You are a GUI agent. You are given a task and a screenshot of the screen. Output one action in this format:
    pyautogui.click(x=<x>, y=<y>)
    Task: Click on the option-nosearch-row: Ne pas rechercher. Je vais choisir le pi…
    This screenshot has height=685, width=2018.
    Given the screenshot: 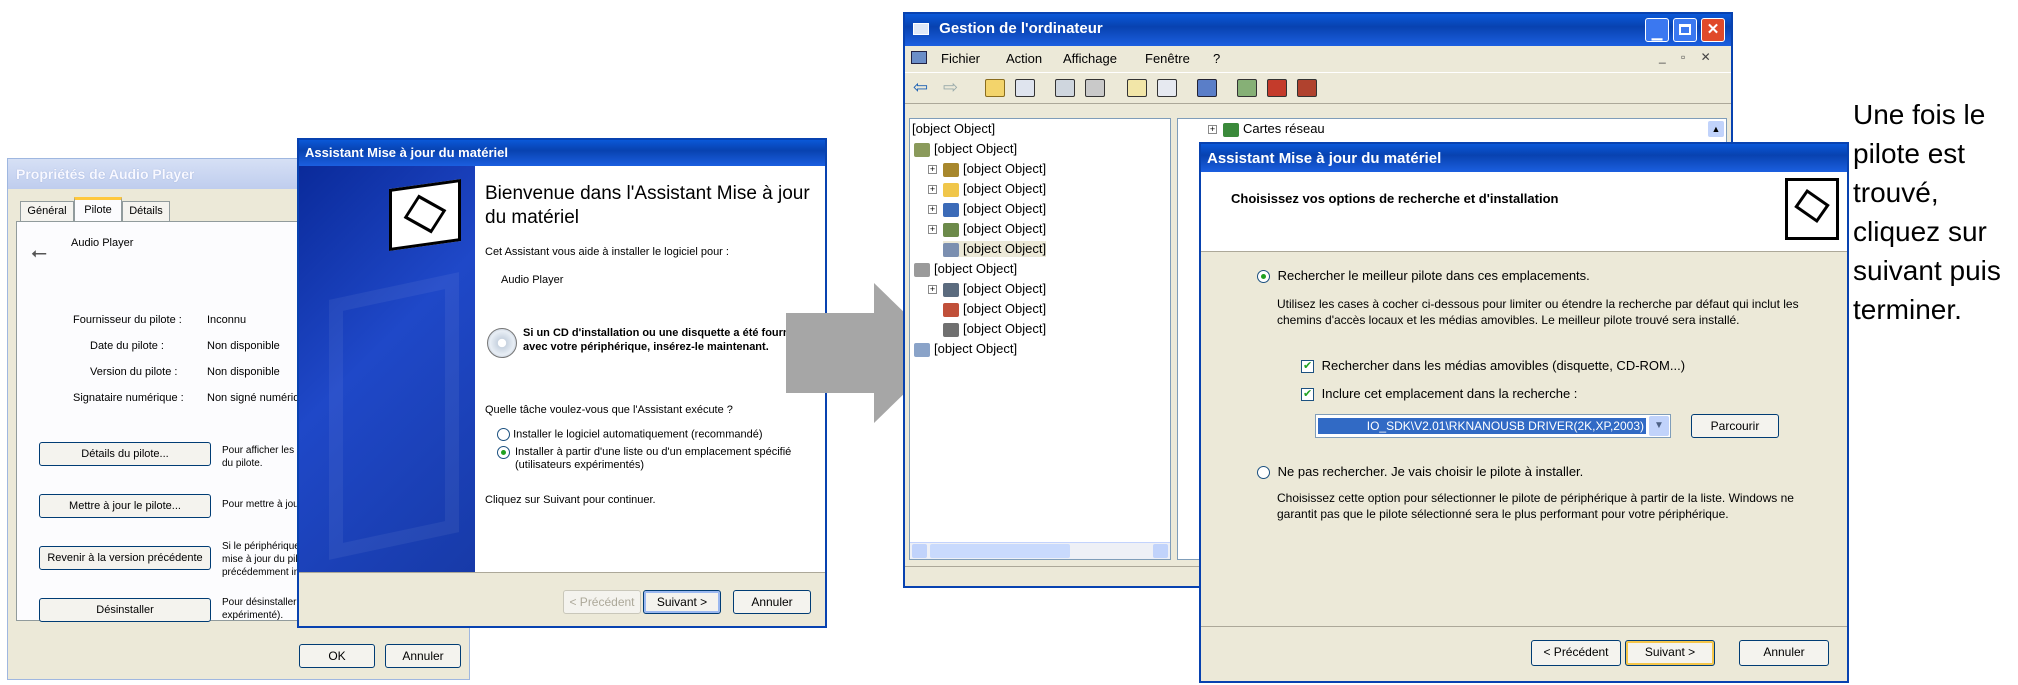 What is the action you would take?
    pyautogui.click(x=1537, y=472)
    